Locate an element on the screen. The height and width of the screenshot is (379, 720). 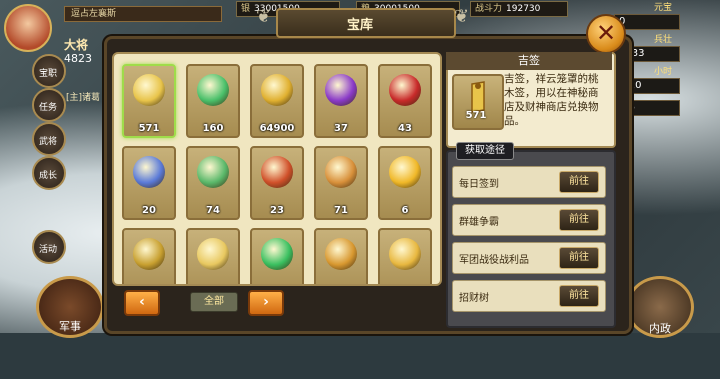
item-count: 20 is located at coordinates (149, 210).